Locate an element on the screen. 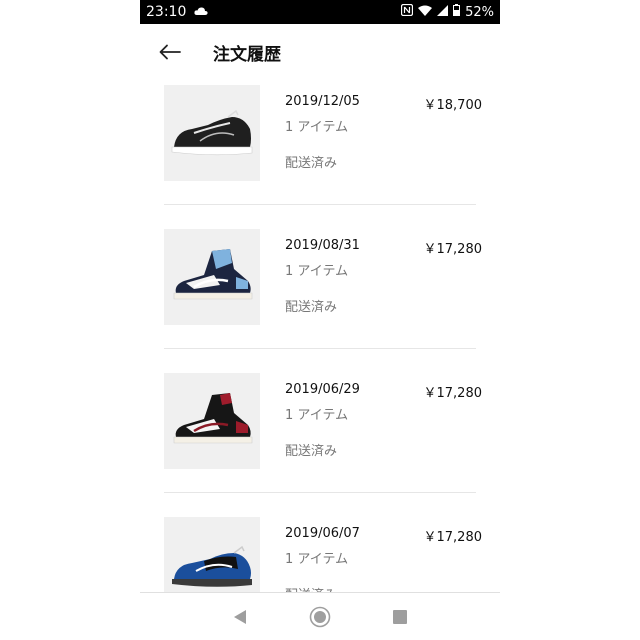 This screenshot has width=640, height=640. signal-icon is located at coordinates (443, 12).